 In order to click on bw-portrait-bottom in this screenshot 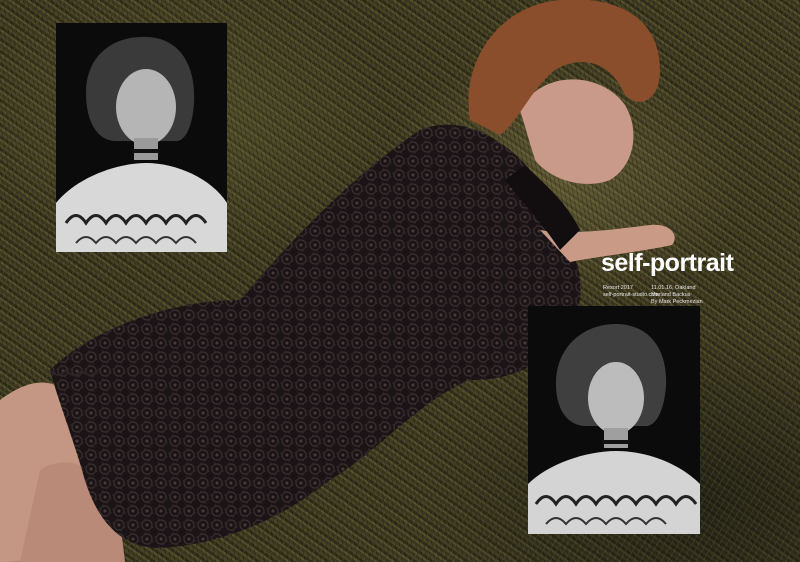, I will do `click(614, 420)`.